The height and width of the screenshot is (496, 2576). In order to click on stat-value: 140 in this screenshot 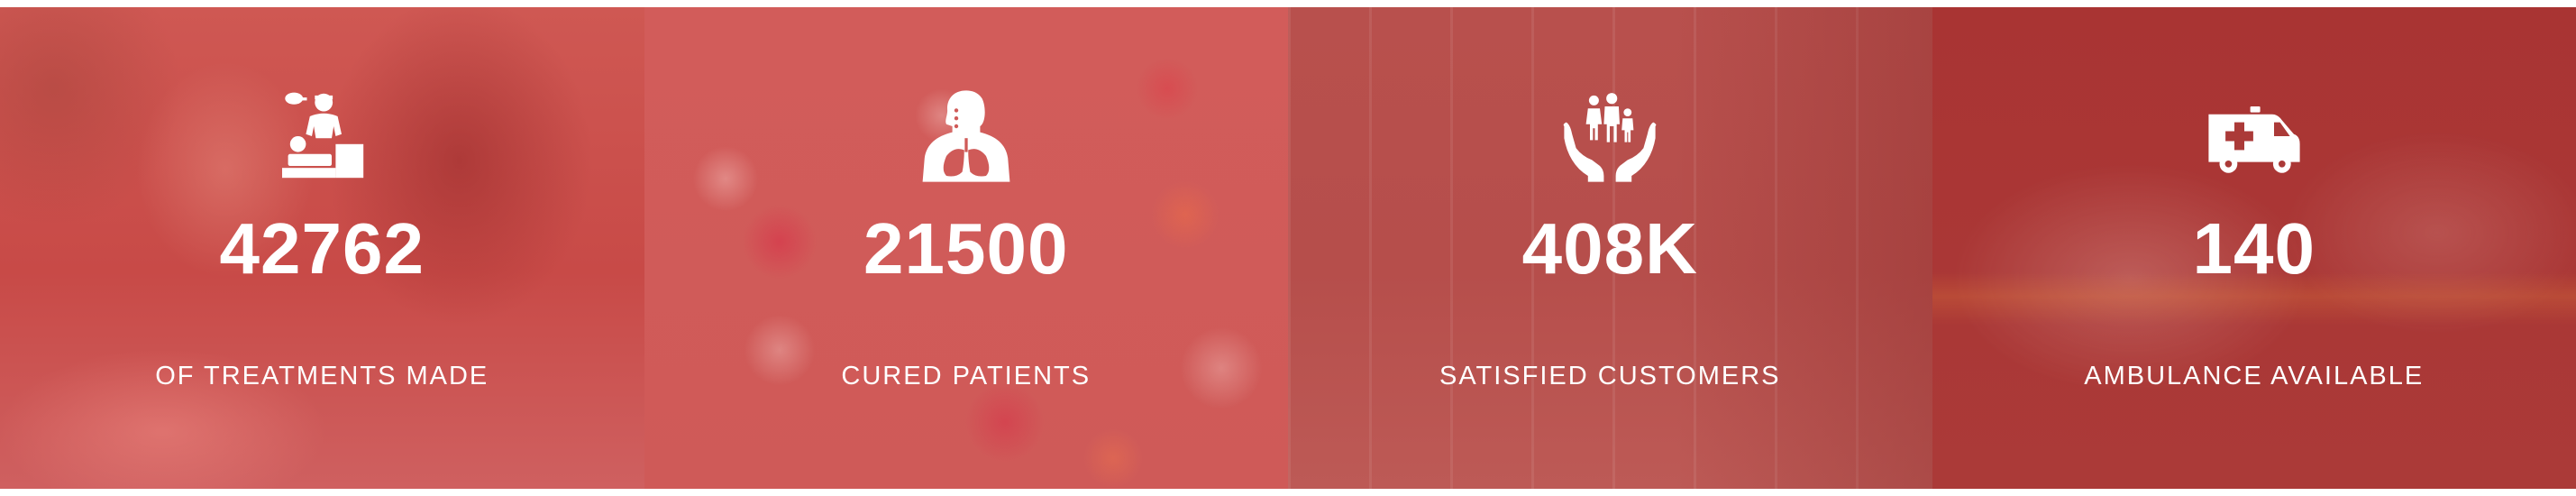, I will do `click(2254, 249)`.